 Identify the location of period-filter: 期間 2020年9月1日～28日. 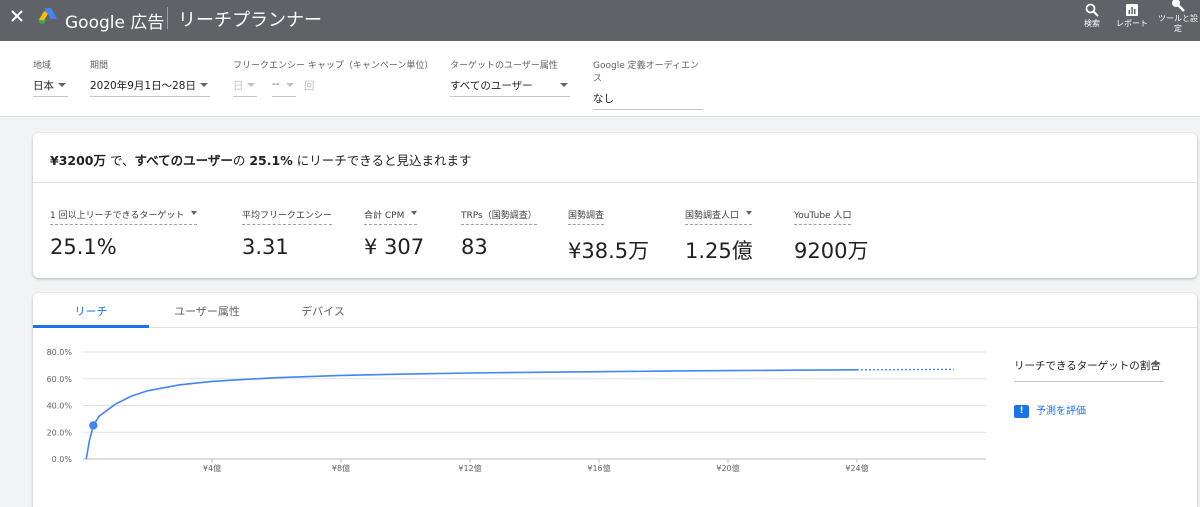
(150, 77).